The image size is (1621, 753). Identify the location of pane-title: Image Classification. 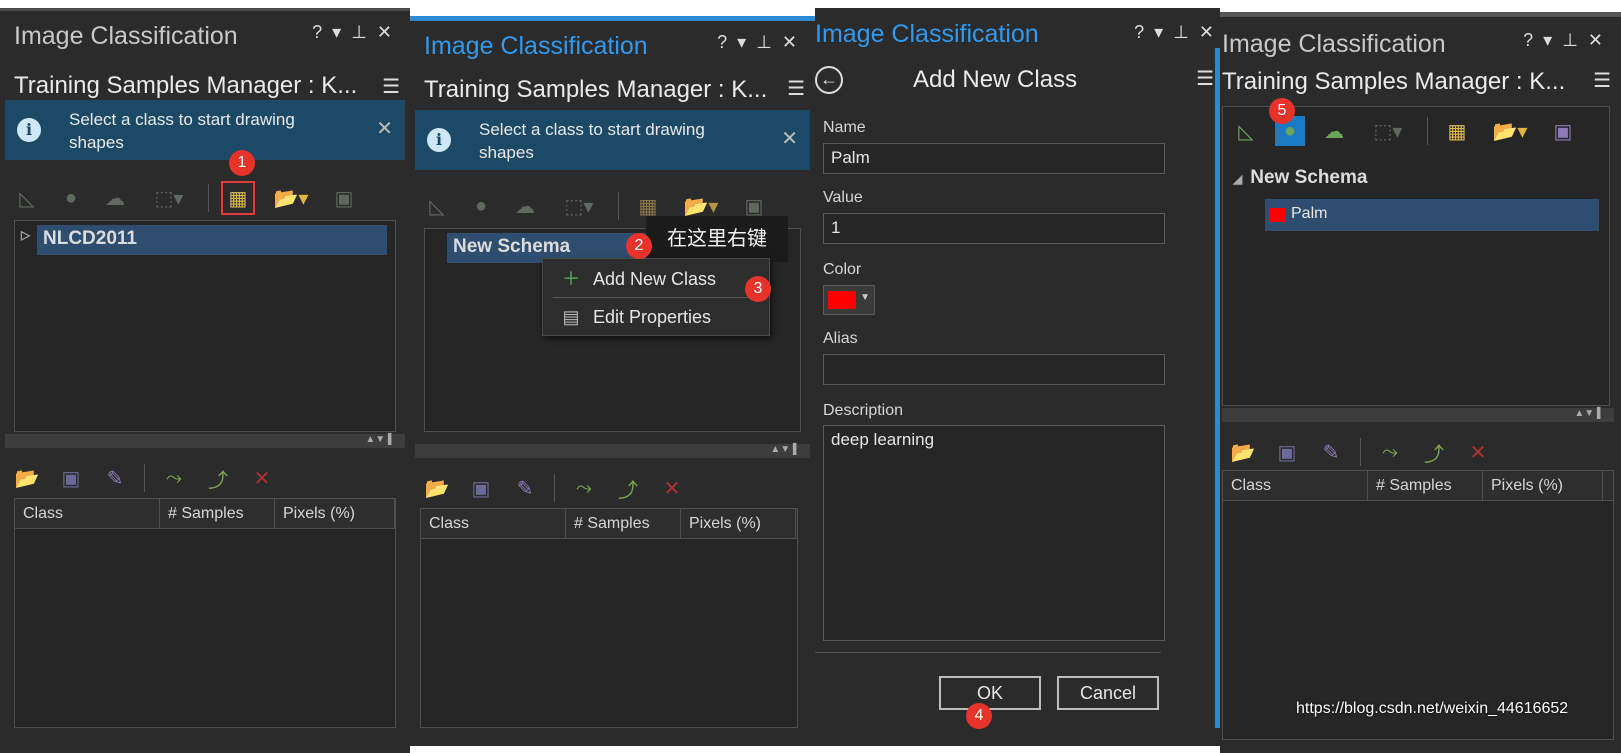
(927, 34).